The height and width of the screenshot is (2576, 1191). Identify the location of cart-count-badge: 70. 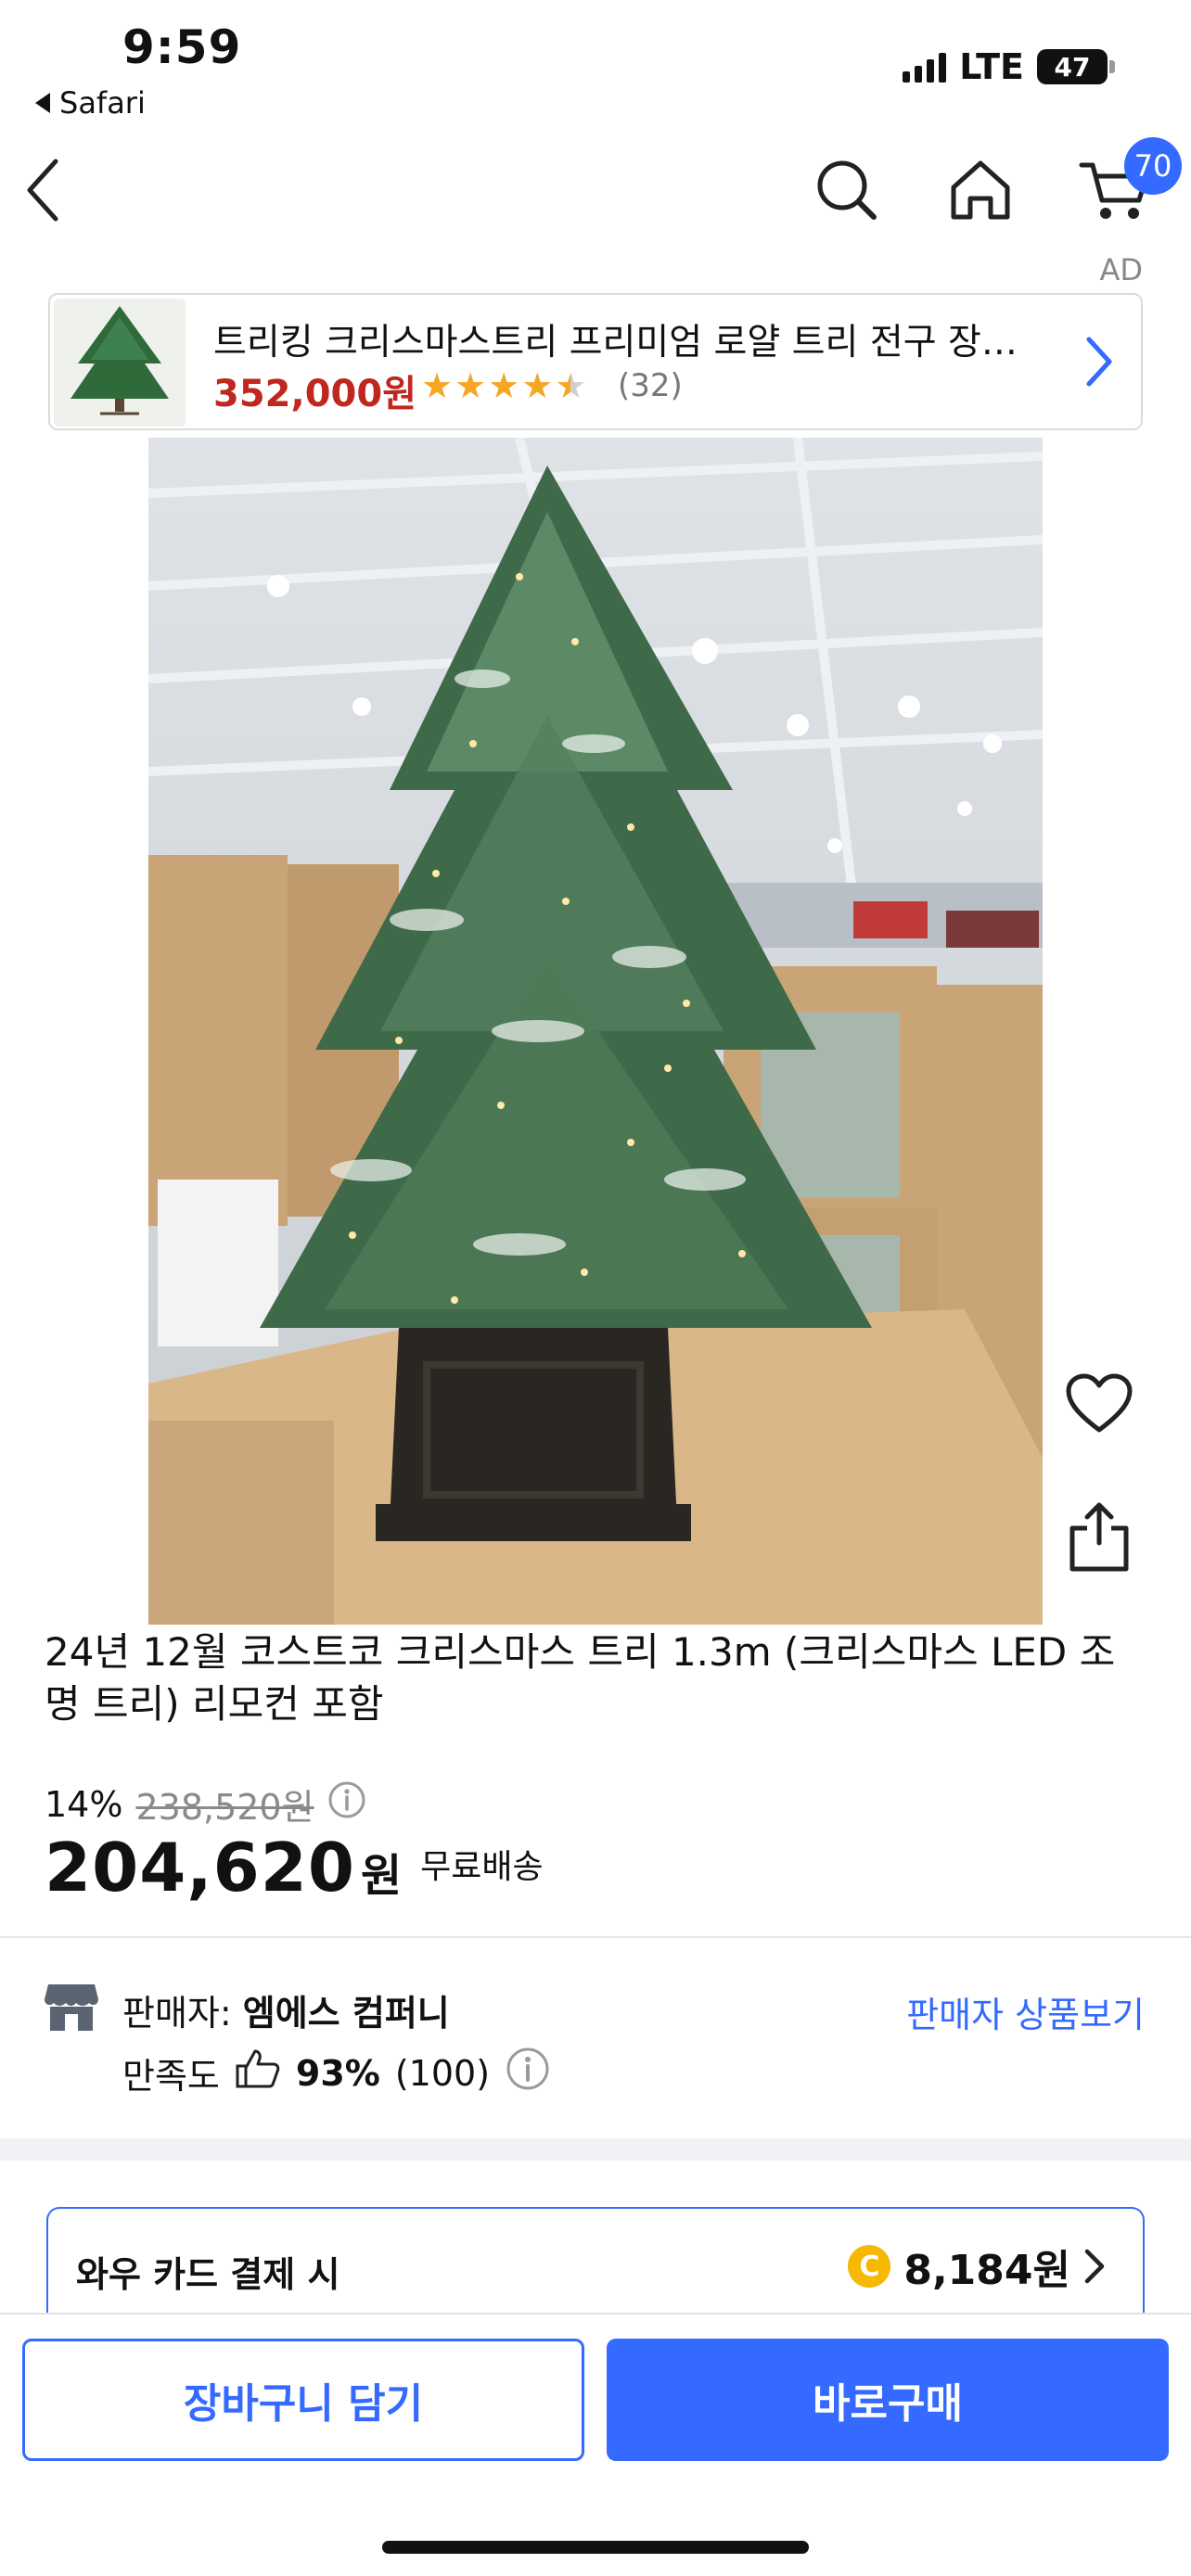
(1153, 166).